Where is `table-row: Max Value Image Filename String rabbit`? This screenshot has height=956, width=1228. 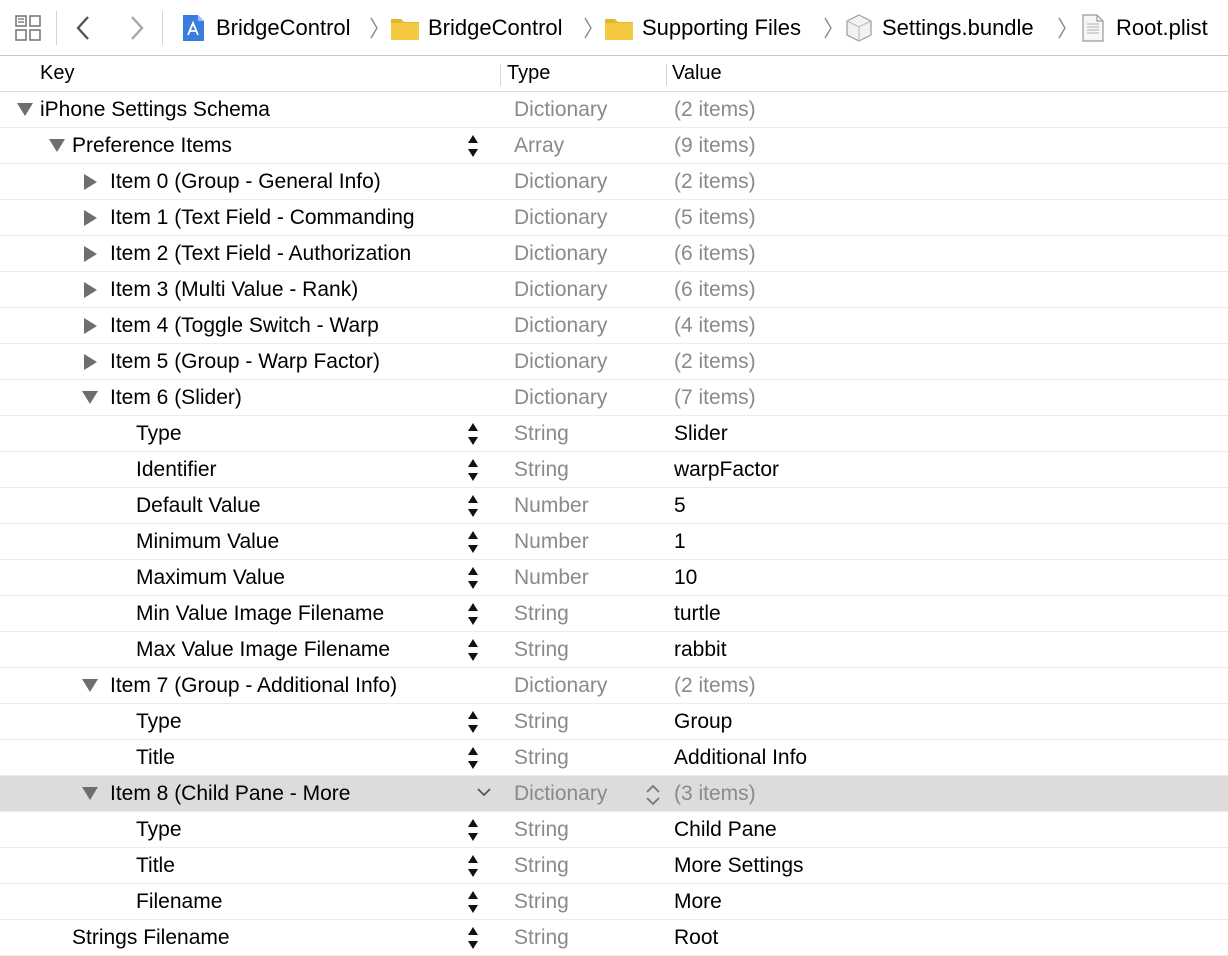
table-row: Max Value Image Filename String rabbit is located at coordinates (614, 650).